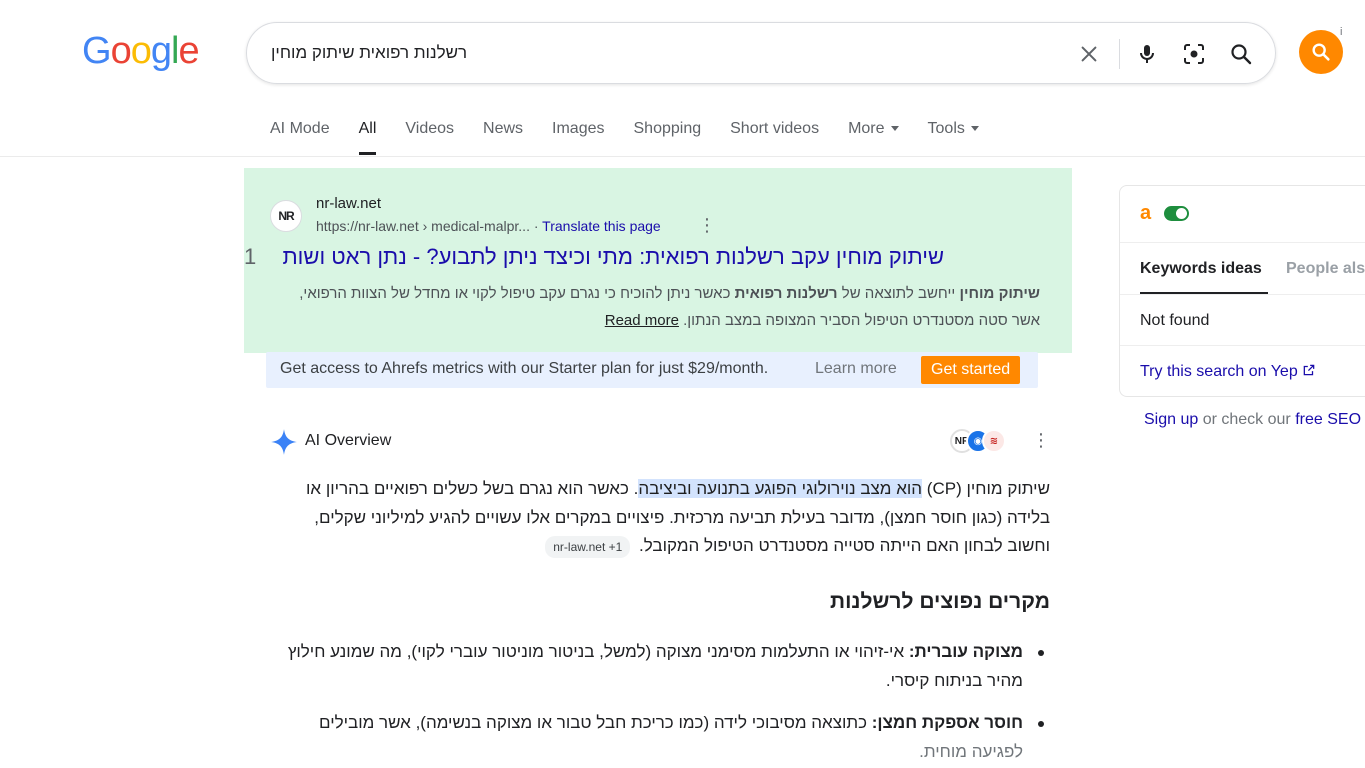  Describe the element at coordinates (642, 320) in the screenshot. I see `read-more-link: Read more` at that location.